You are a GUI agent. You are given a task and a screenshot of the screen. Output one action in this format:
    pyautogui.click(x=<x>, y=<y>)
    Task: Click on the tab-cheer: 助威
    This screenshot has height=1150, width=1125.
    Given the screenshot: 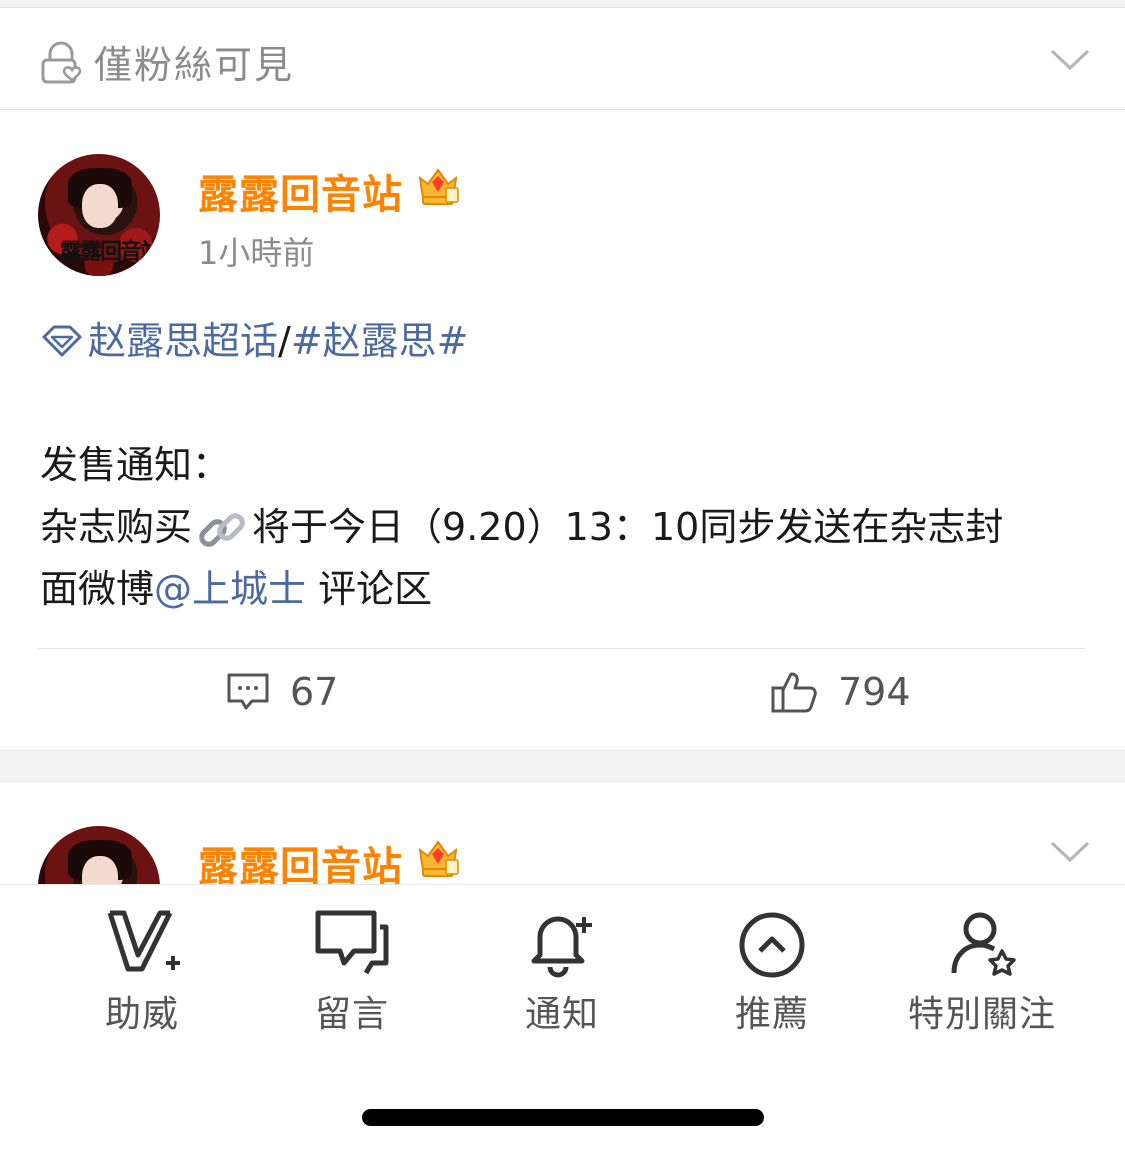 What is the action you would take?
    pyautogui.click(x=142, y=972)
    